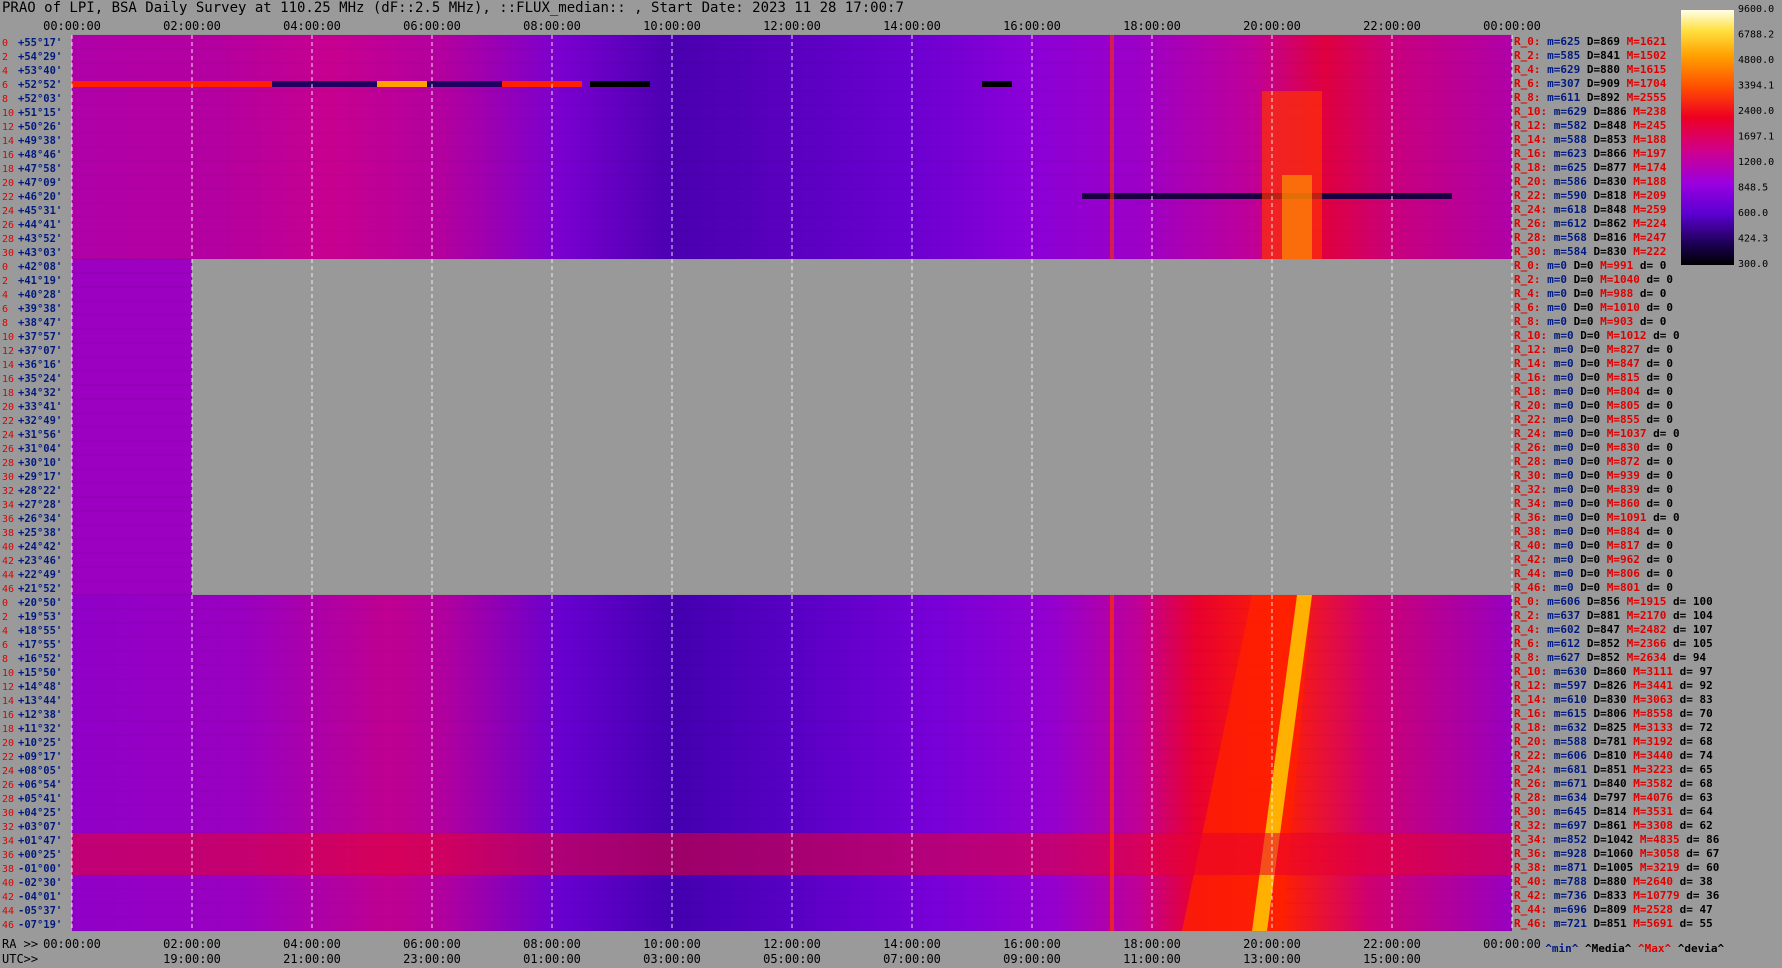  Describe the element at coordinates (8, 561) in the screenshot. I see `row-index-label: 42` at that location.